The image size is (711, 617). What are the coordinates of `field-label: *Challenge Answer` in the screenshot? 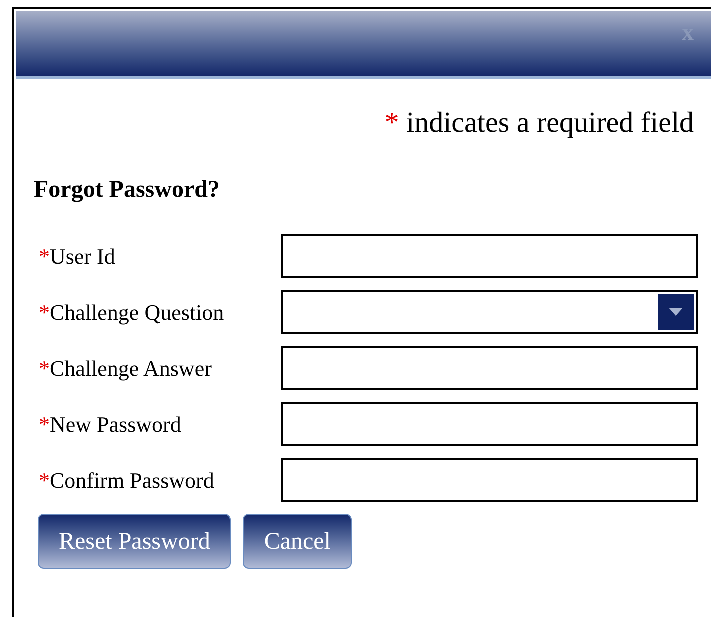 It's located at (126, 368).